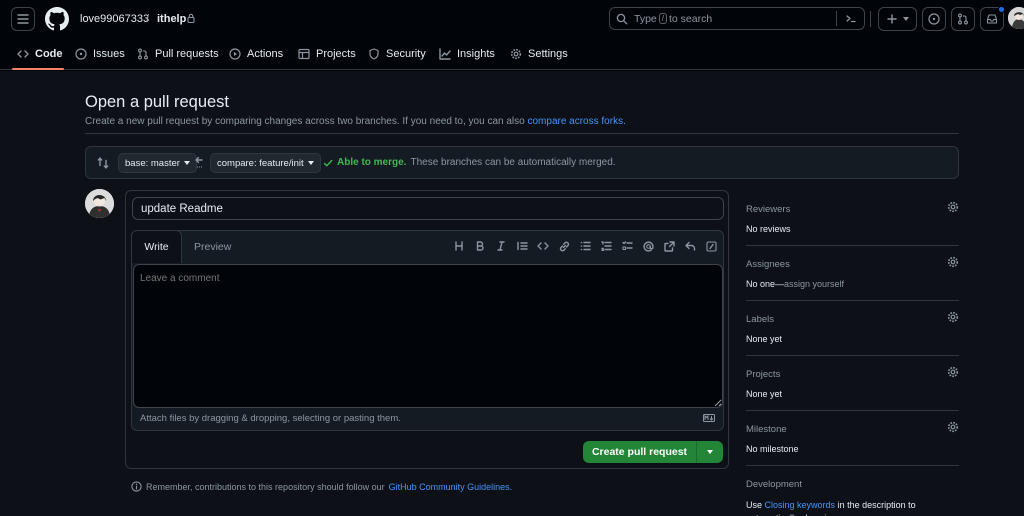  Describe the element at coordinates (406, 54) in the screenshot. I see `tab-security-label: Security` at that location.